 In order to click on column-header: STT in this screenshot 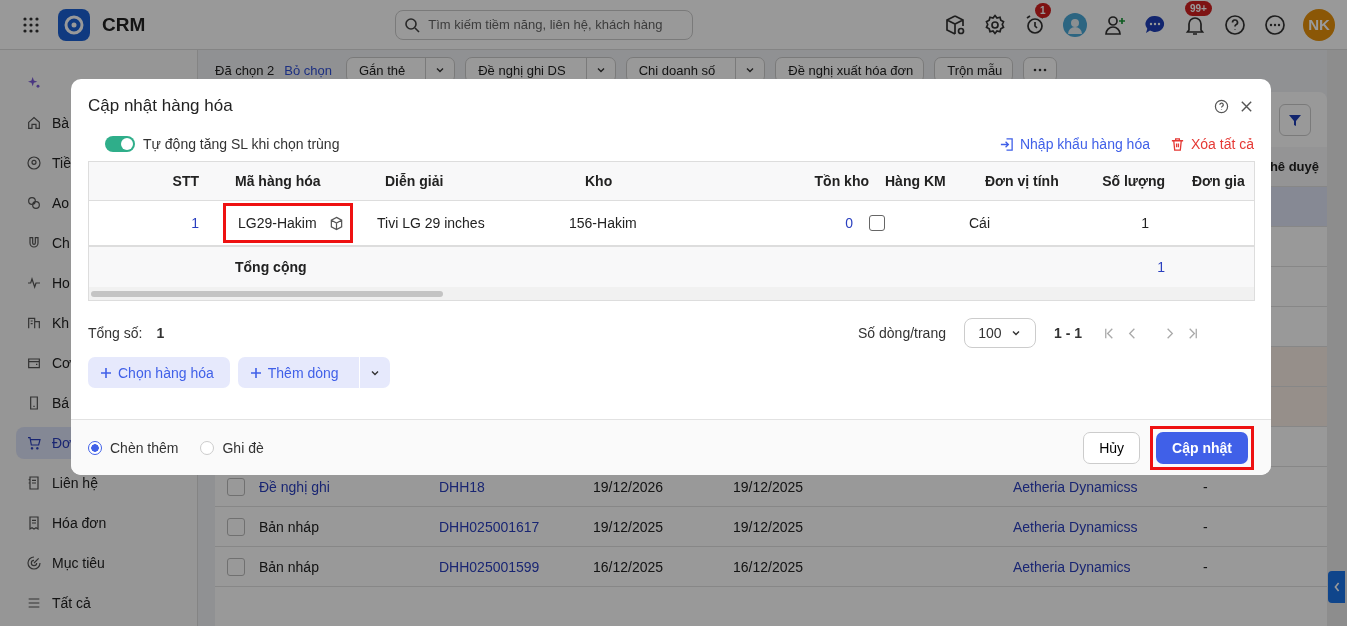, I will do `click(185, 181)`.